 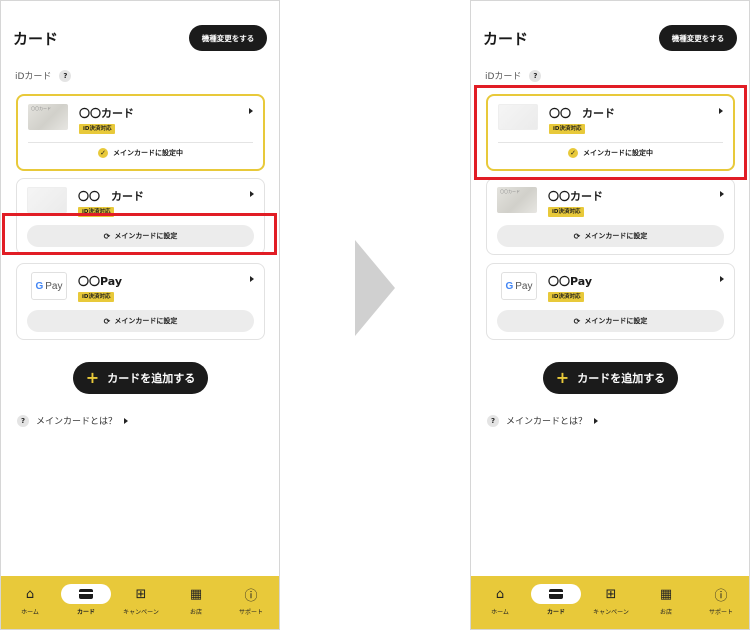 What do you see at coordinates (148, 153) in the screenshot?
I see `status-label: メインカードに設定中` at bounding box center [148, 153].